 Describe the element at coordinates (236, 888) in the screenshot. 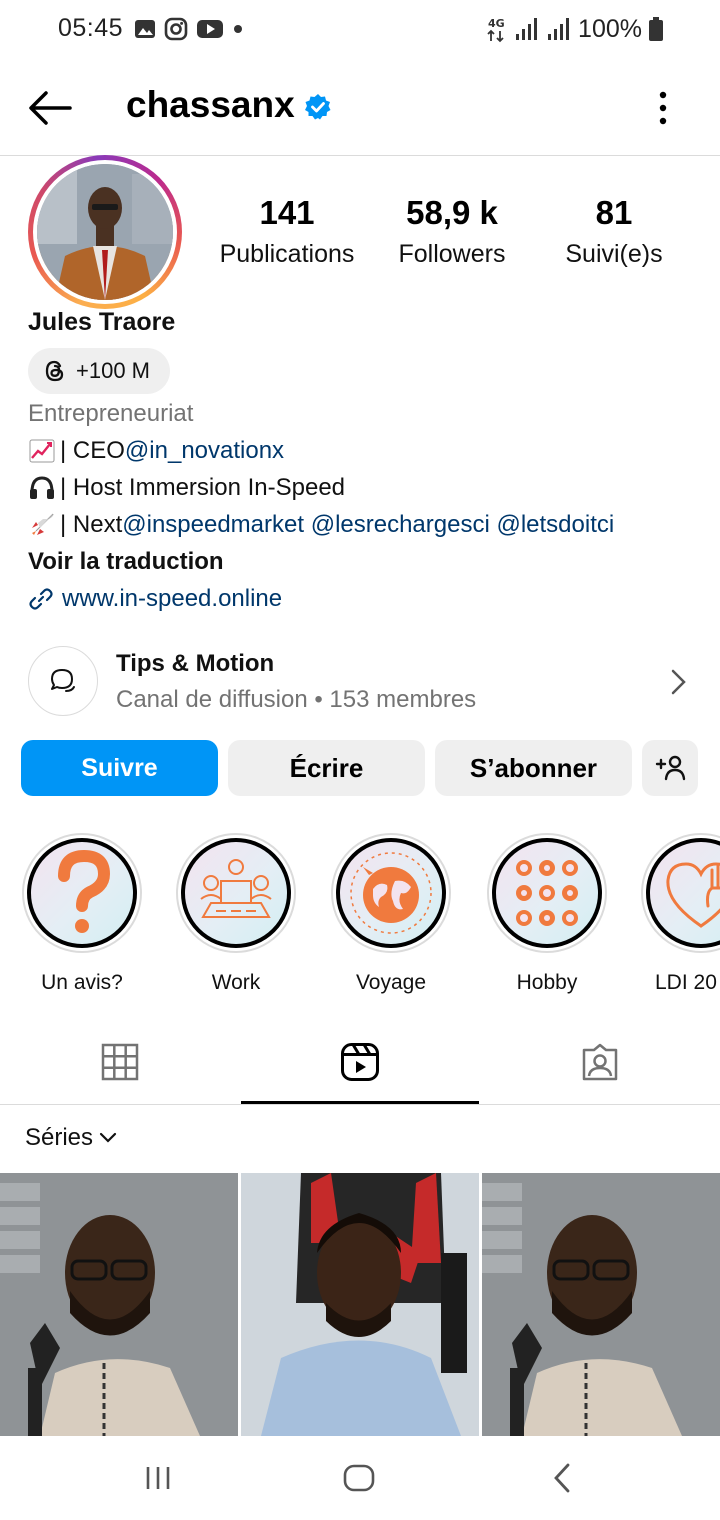

I see `meeting-icon` at that location.